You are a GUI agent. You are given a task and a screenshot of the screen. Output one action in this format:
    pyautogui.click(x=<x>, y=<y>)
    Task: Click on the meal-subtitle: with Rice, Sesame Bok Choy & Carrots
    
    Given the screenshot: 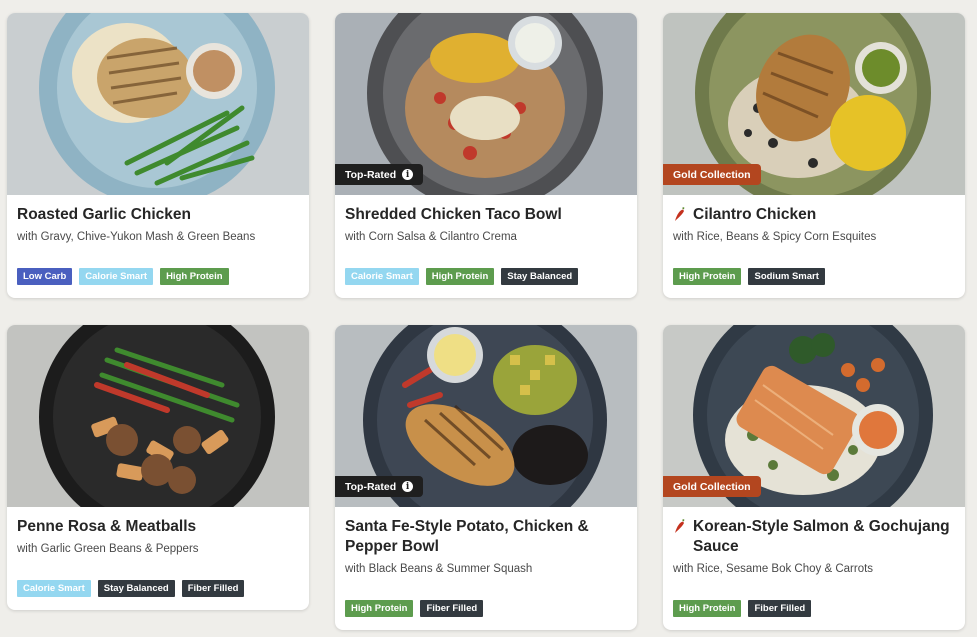 What is the action you would take?
    pyautogui.click(x=773, y=569)
    